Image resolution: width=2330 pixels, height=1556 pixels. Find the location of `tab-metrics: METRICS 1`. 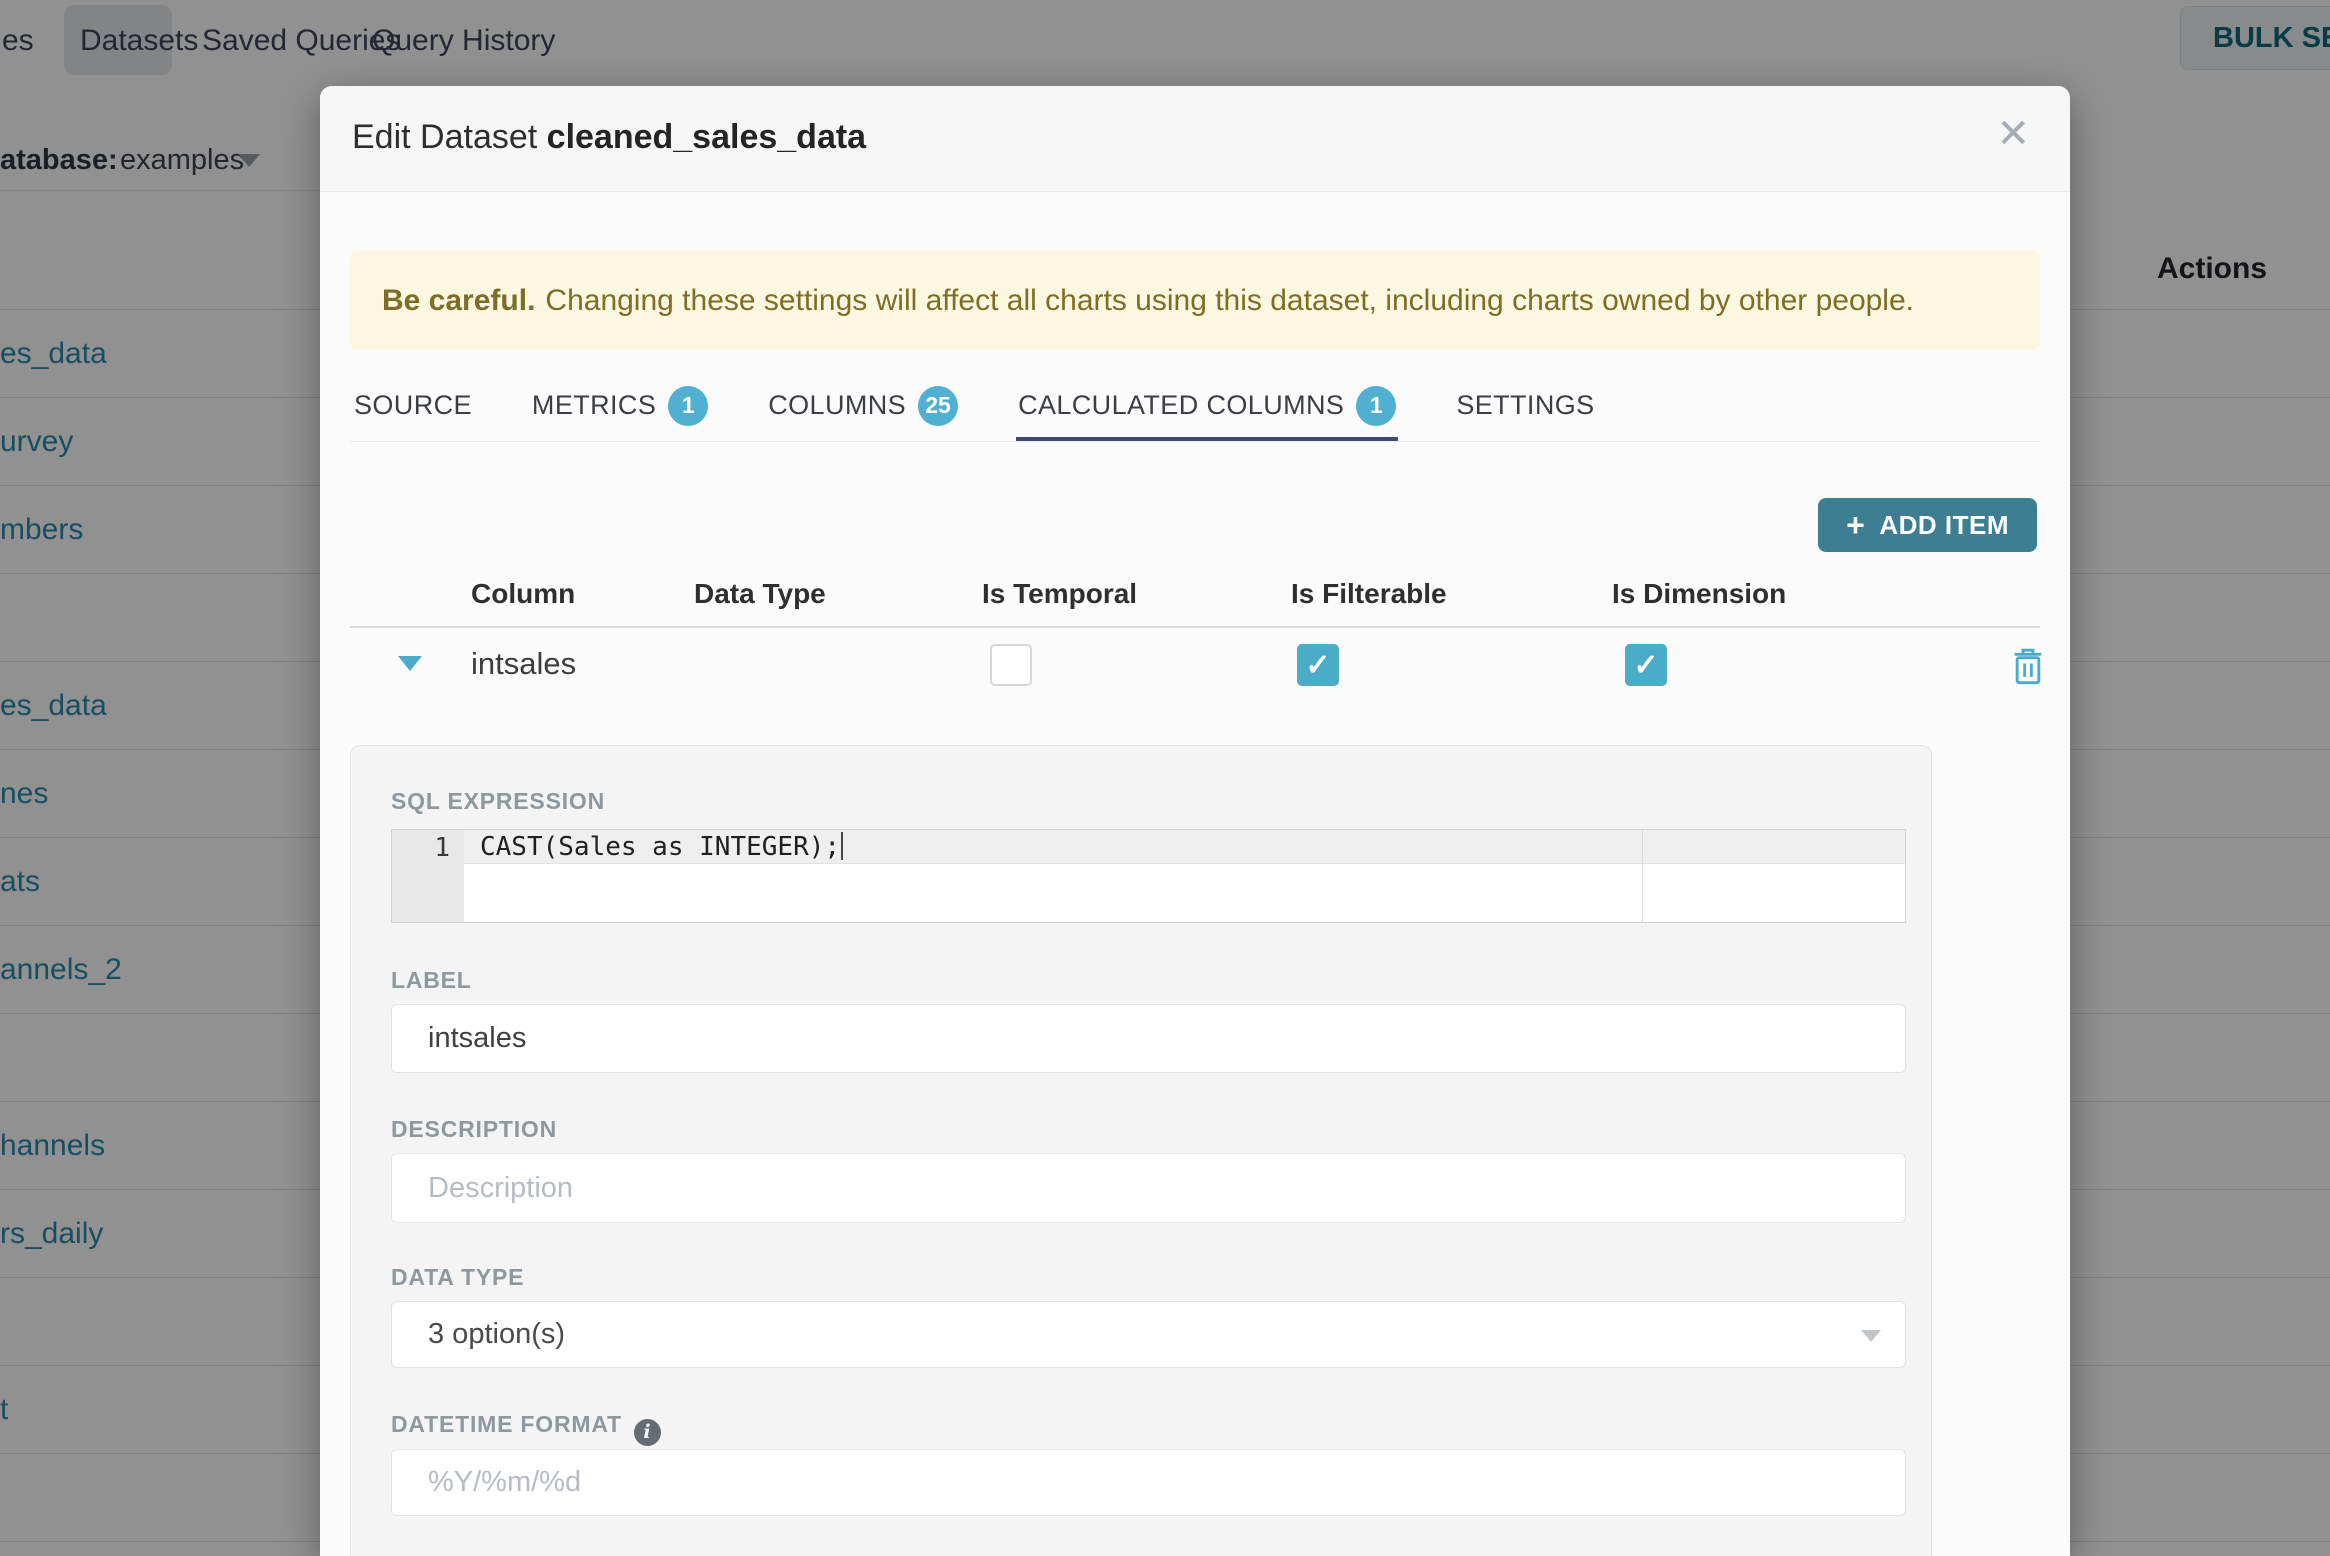

tab-metrics: METRICS 1 is located at coordinates (620, 405).